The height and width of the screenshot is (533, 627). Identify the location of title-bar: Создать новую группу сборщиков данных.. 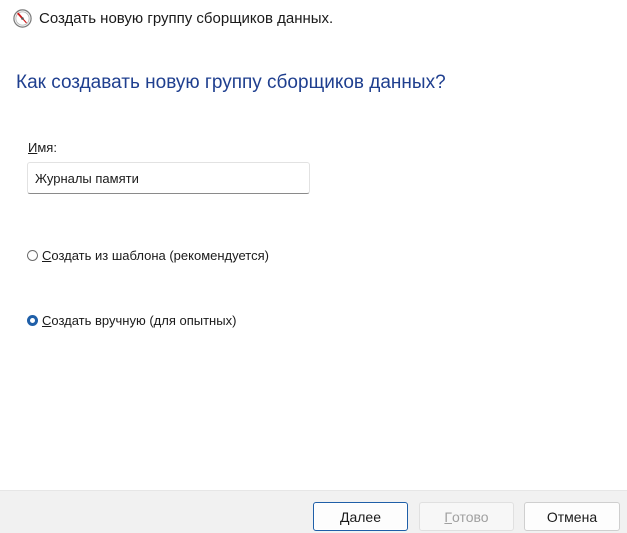
(313, 19).